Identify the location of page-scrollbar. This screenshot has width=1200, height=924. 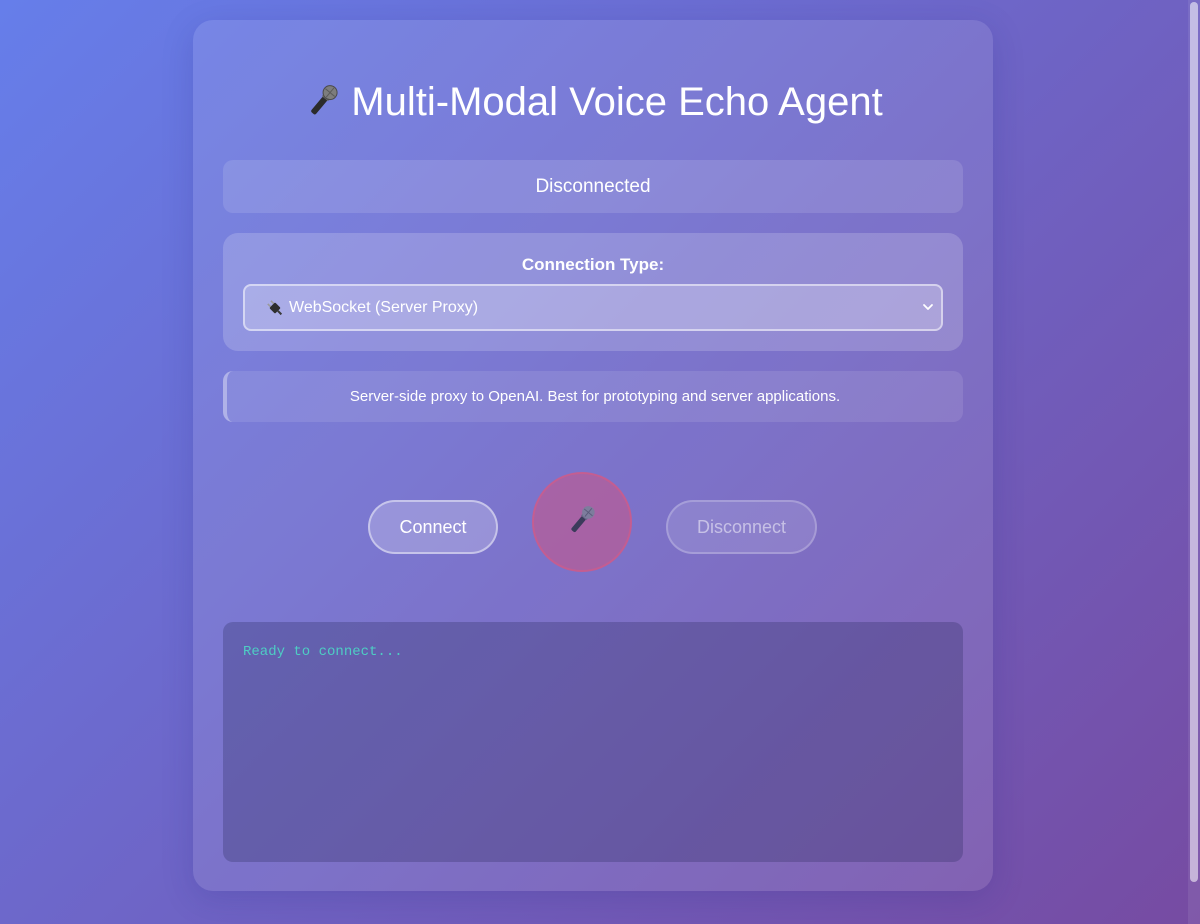
(1194, 462).